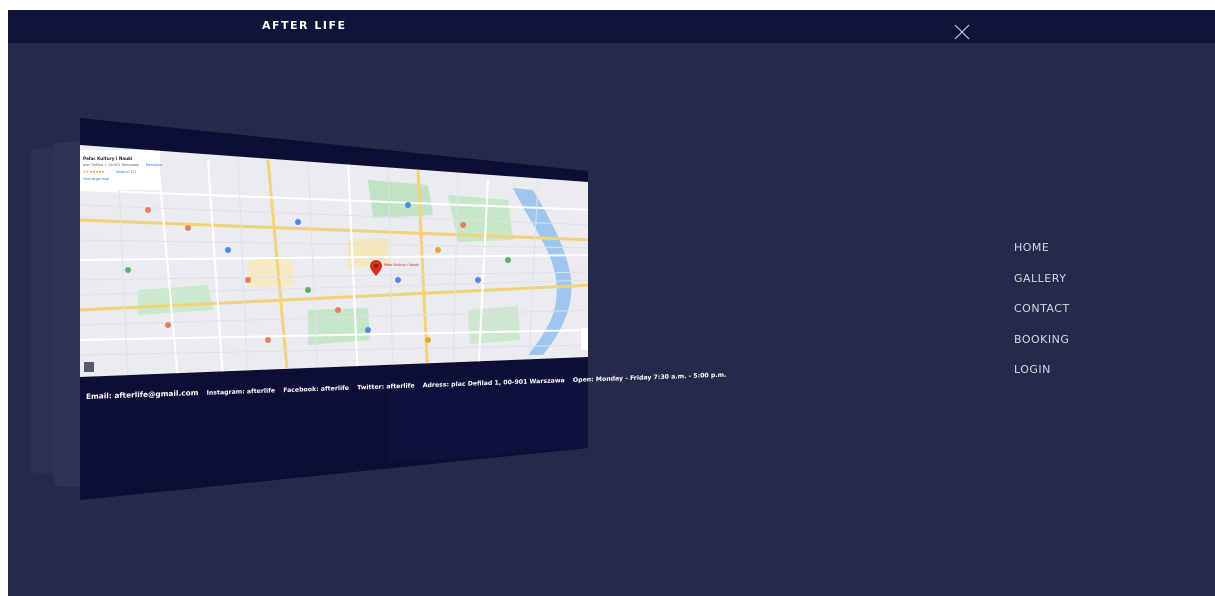 The image size is (1215, 596). What do you see at coordinates (126, 172) in the screenshot?
I see `place-reviews: Views of 127` at bounding box center [126, 172].